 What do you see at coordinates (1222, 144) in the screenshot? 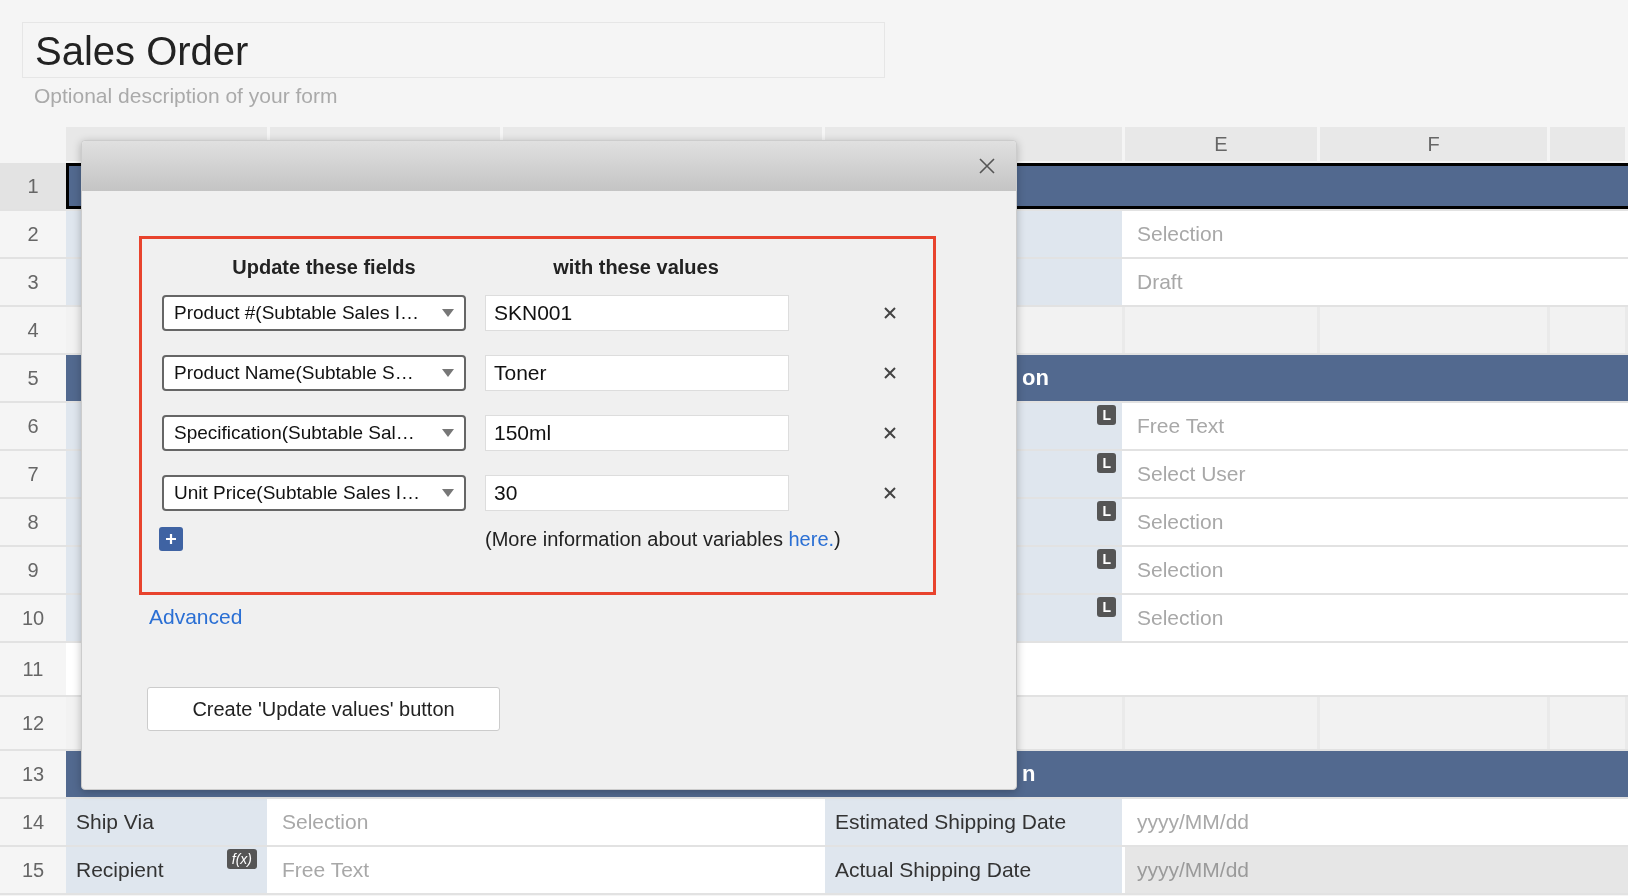
I see `column-header: E` at bounding box center [1222, 144].